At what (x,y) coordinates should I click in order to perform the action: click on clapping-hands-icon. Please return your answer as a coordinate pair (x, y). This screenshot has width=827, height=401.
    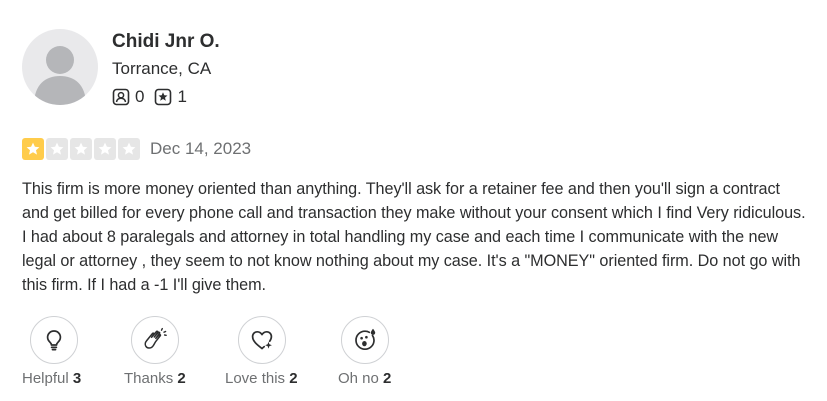
    Looking at the image, I should click on (155, 338).